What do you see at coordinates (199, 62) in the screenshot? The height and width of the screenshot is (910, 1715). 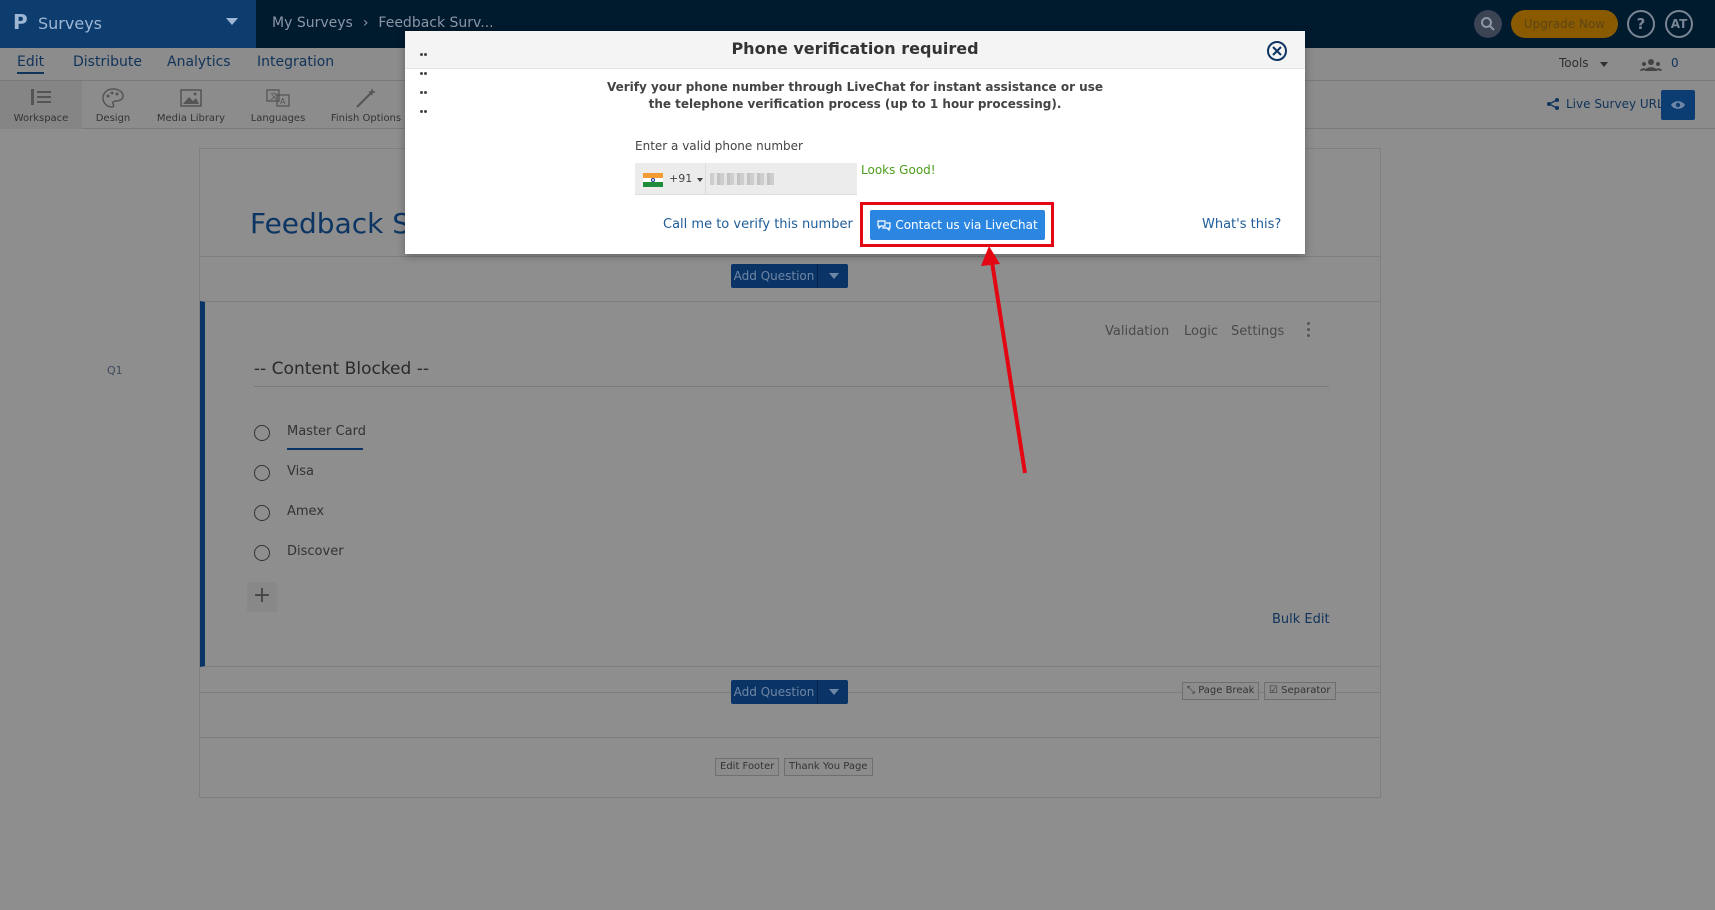 I see `tab-analytics: Analytics` at bounding box center [199, 62].